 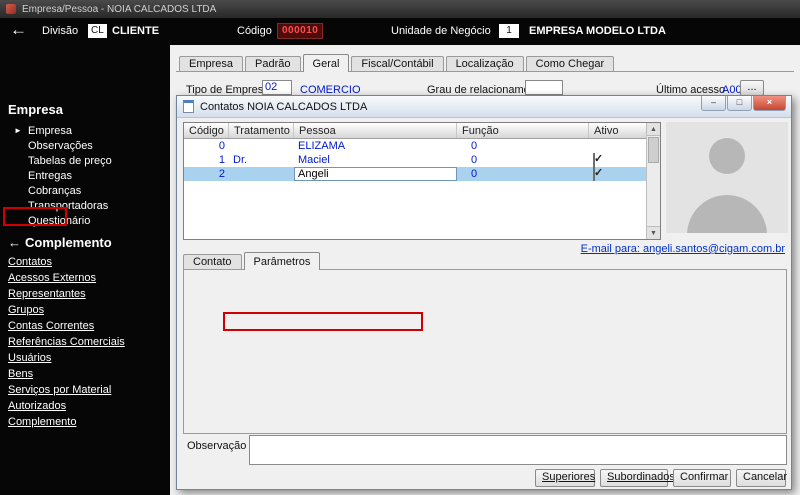 I want to click on sidebar-item-observacoes: Observações, so click(x=60, y=146).